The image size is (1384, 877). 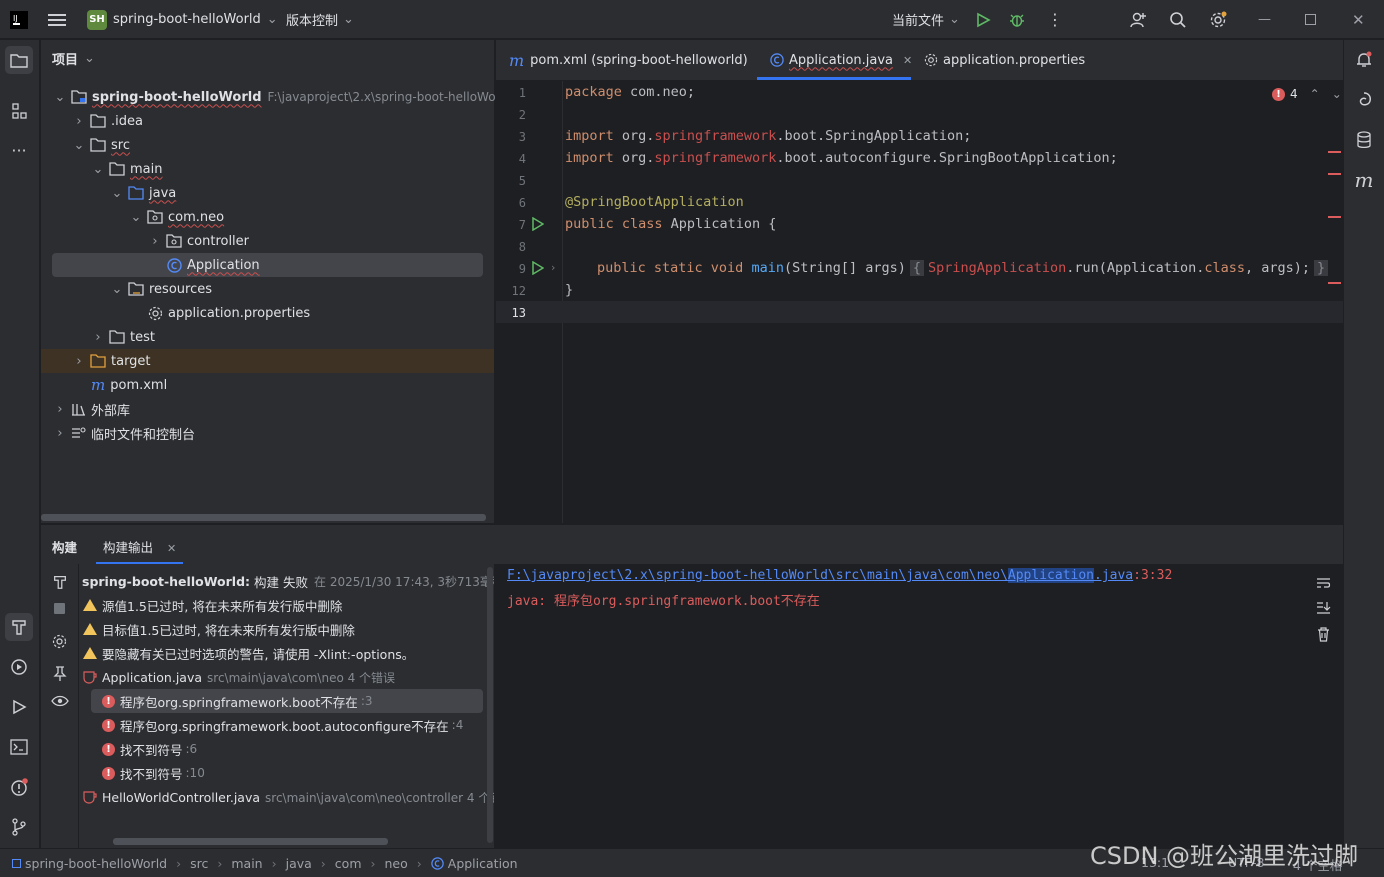 I want to click on run-config-selector: 当前文件 ⌄, so click(x=926, y=19).